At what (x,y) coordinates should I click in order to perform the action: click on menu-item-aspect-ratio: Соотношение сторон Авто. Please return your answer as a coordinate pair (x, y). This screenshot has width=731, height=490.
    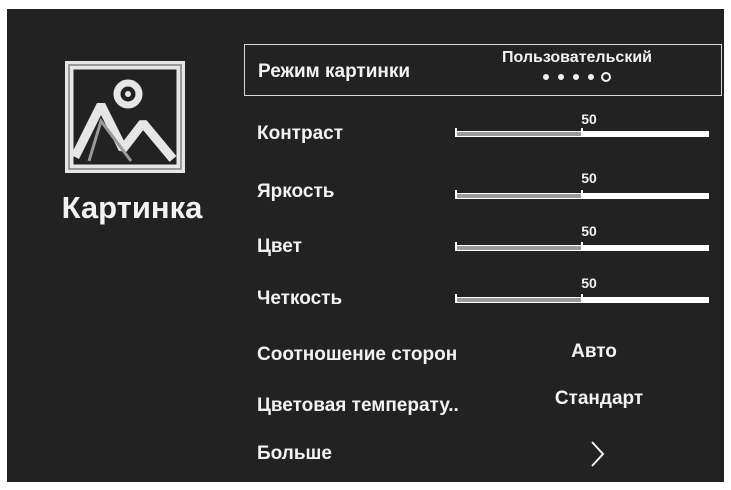
    Looking at the image, I should click on (483, 355).